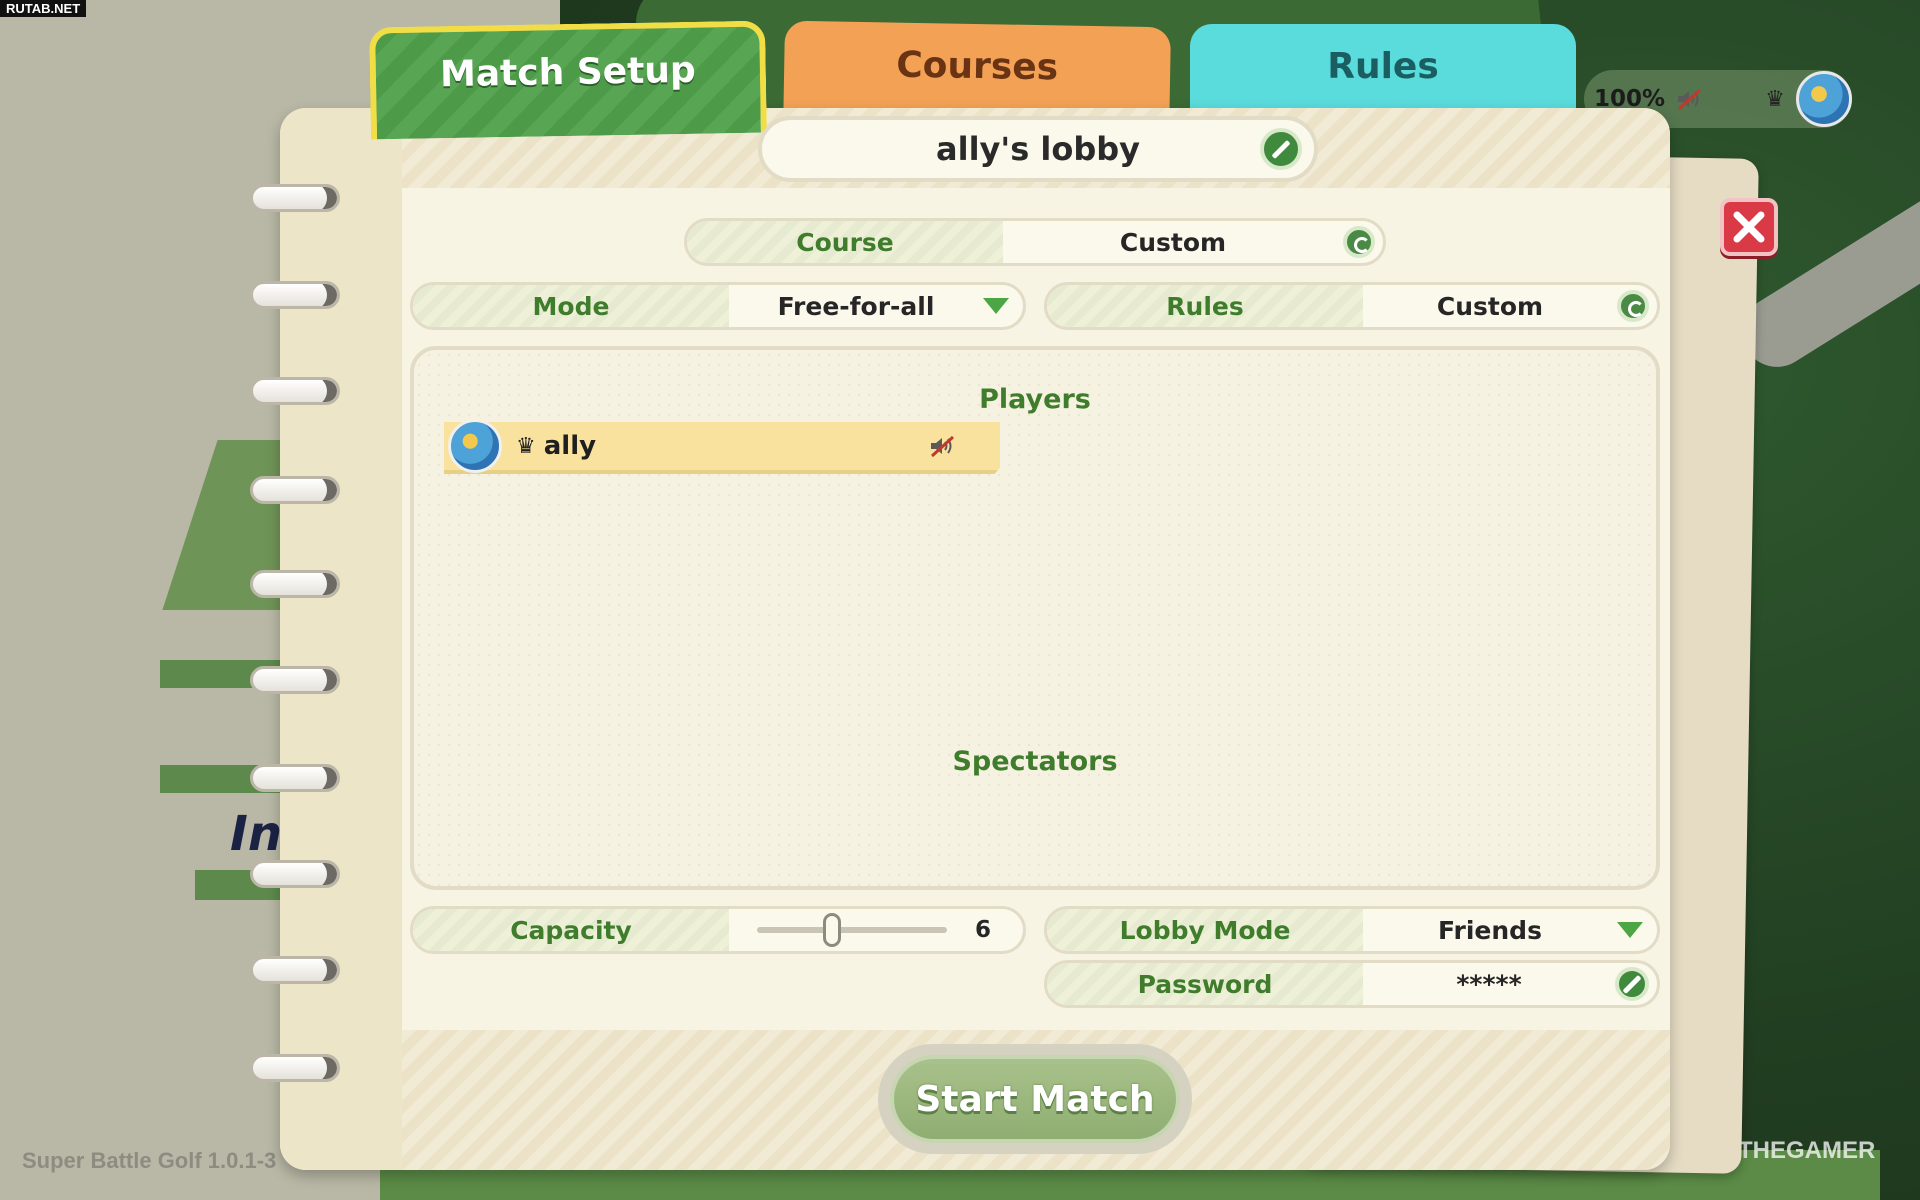 The width and height of the screenshot is (1920, 1200). What do you see at coordinates (1205, 930) in the screenshot?
I see `lobby-mode-label: Lobby Mode` at bounding box center [1205, 930].